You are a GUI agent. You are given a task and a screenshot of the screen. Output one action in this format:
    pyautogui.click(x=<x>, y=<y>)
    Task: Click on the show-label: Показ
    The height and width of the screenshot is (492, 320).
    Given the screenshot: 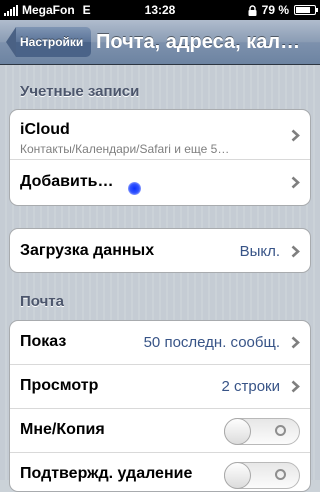 What is the action you would take?
    pyautogui.click(x=43, y=341)
    